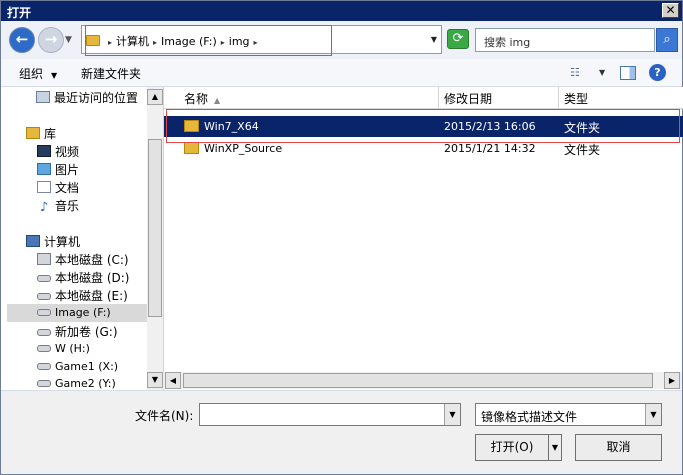 The height and width of the screenshot is (475, 683). Describe the element at coordinates (58, 169) in the screenshot. I see `nav-pictures: 图片` at that location.